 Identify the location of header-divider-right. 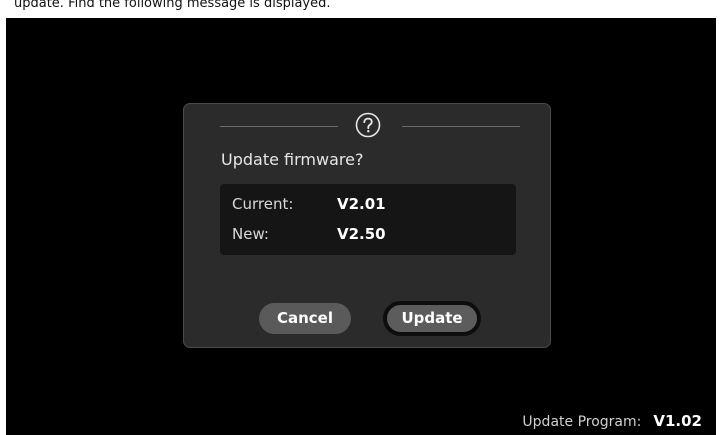
(461, 126).